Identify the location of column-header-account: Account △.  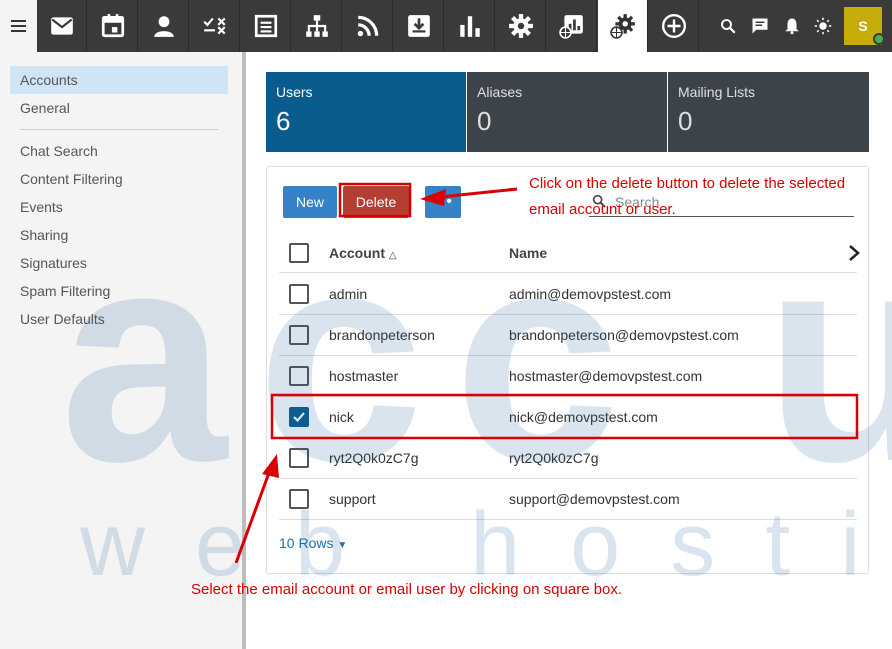
(363, 253).